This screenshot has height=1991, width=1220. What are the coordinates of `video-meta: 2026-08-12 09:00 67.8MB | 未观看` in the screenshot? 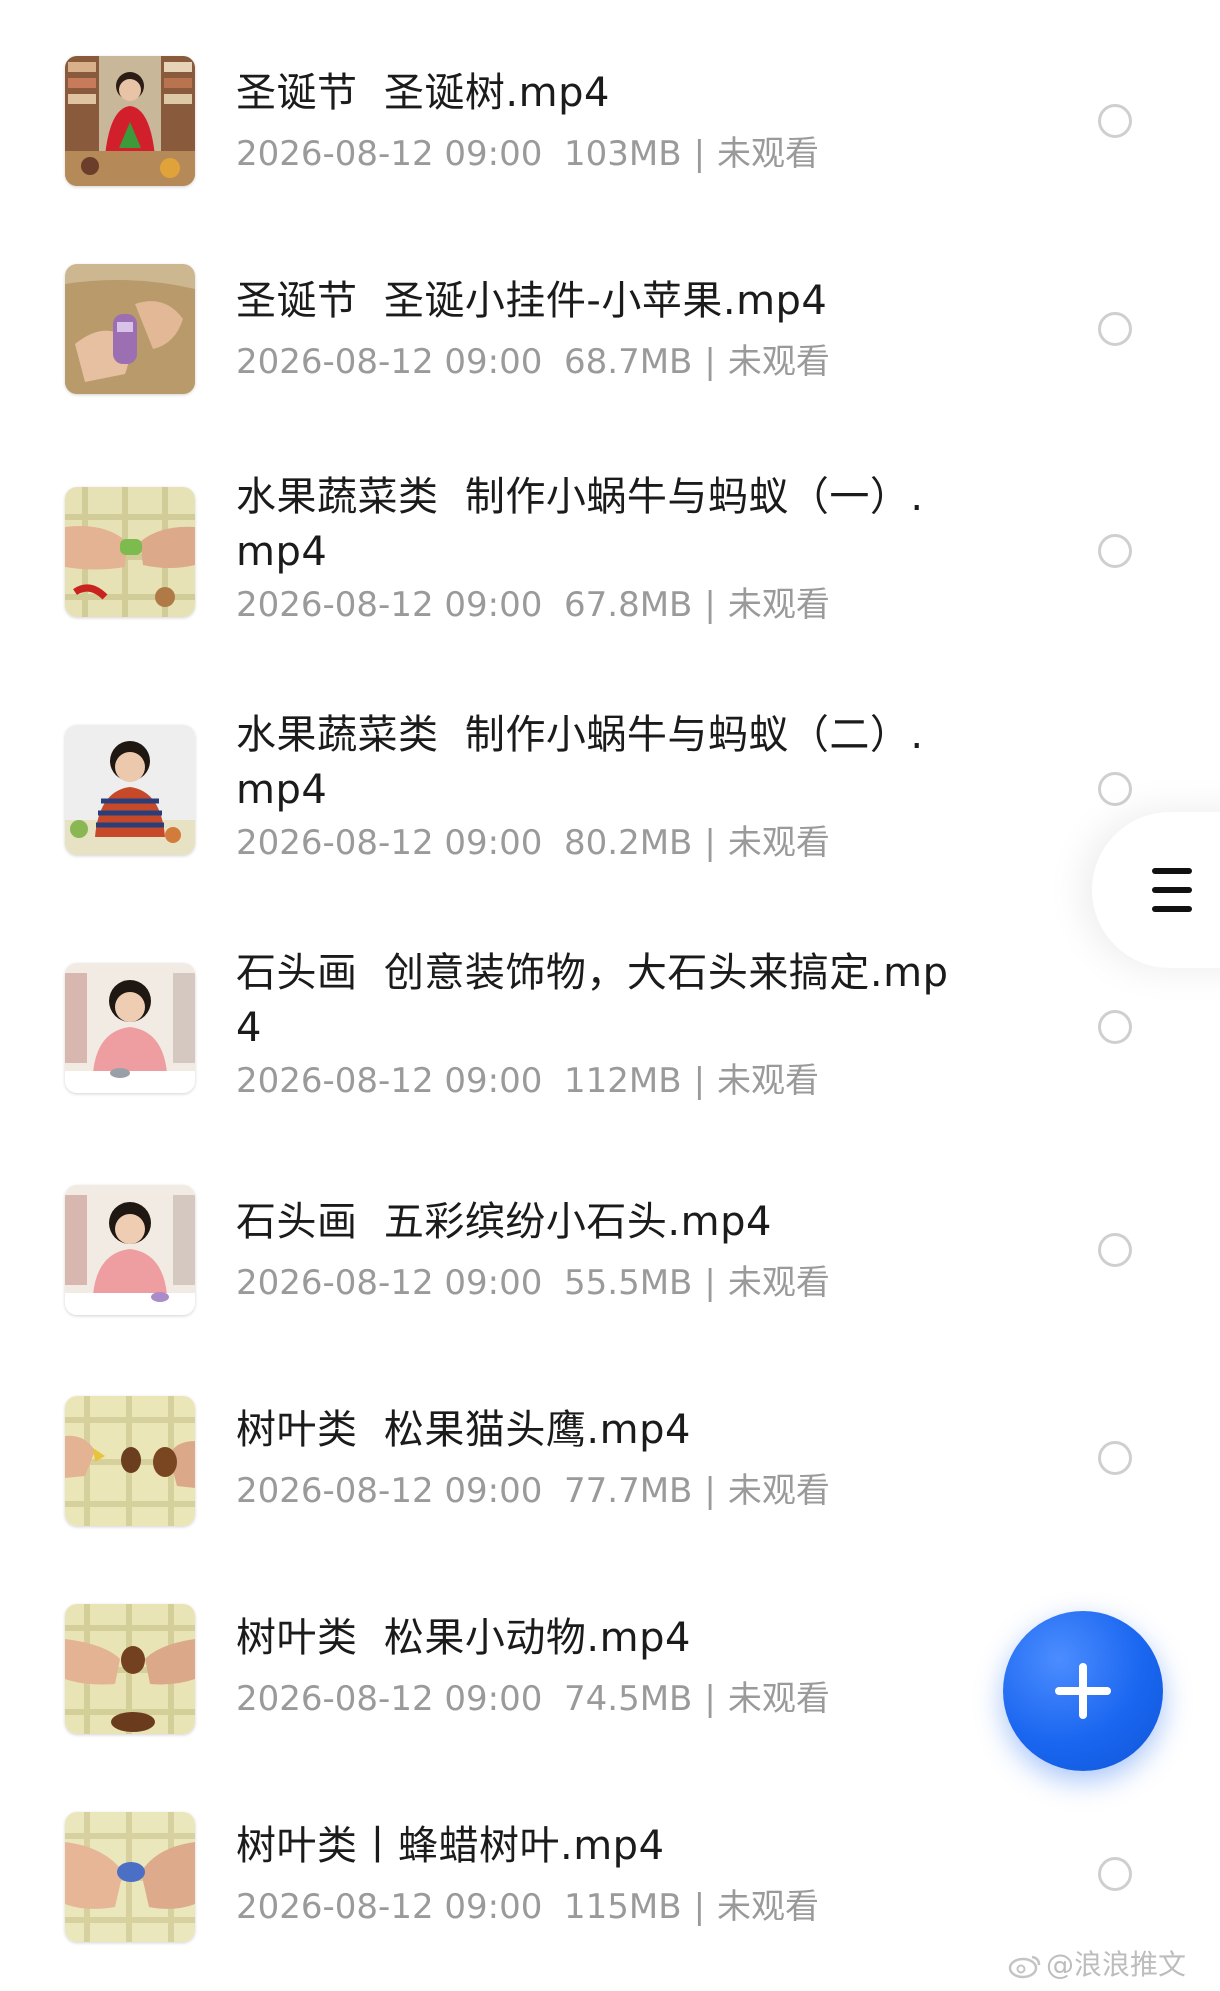 It's located at (606, 605).